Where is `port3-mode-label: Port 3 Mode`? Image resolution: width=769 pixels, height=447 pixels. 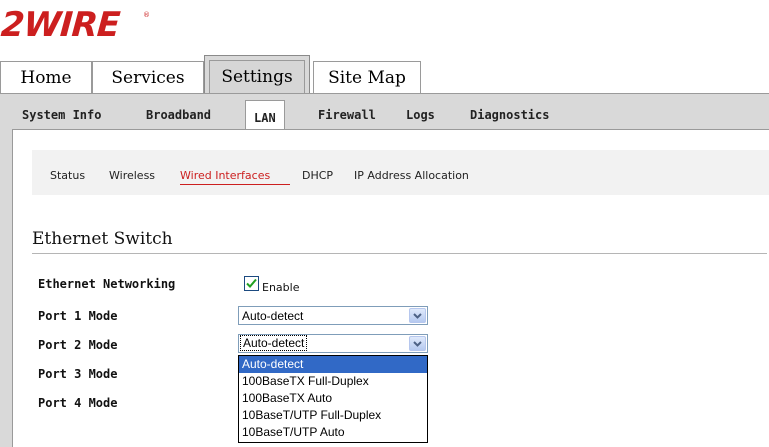 port3-mode-label: Port 3 Mode is located at coordinates (78, 374).